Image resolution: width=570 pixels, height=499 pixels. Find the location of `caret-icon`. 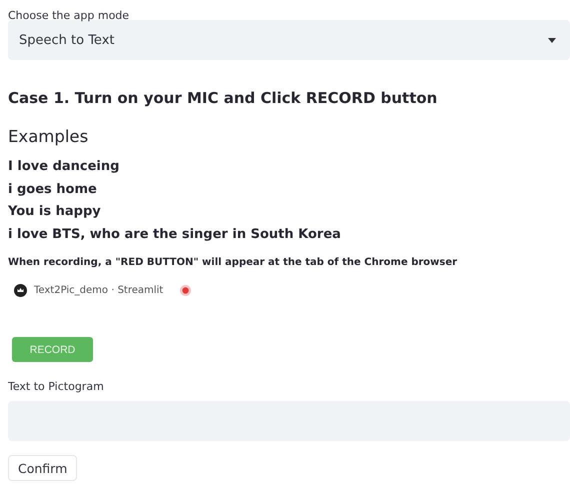

caret-icon is located at coordinates (552, 40).